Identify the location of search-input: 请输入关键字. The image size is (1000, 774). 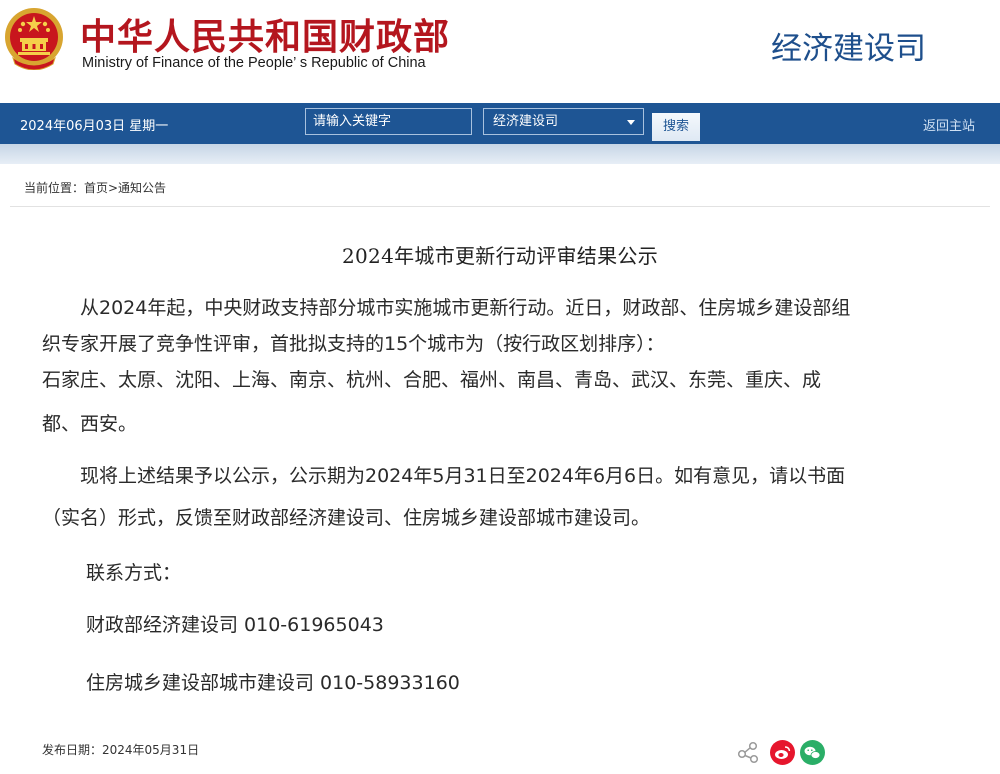
(388, 121).